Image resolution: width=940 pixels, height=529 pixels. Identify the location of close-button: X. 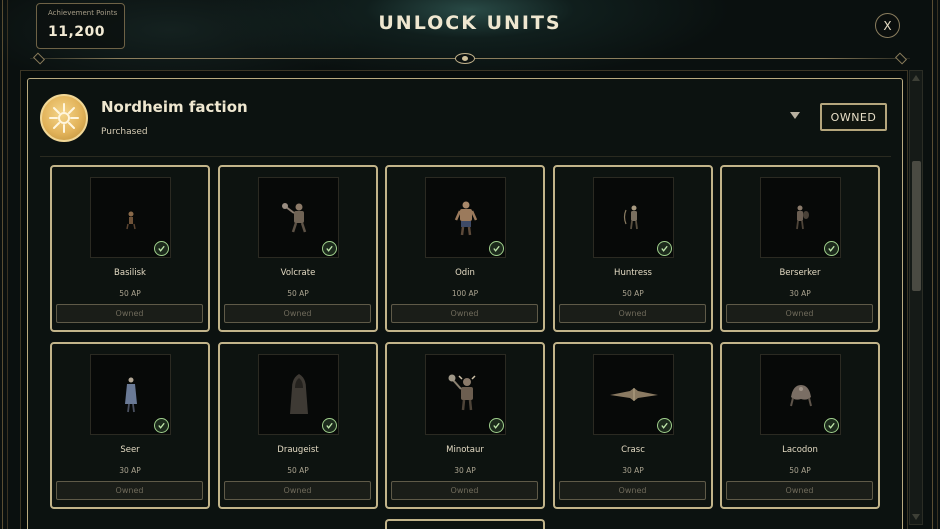
(887, 25).